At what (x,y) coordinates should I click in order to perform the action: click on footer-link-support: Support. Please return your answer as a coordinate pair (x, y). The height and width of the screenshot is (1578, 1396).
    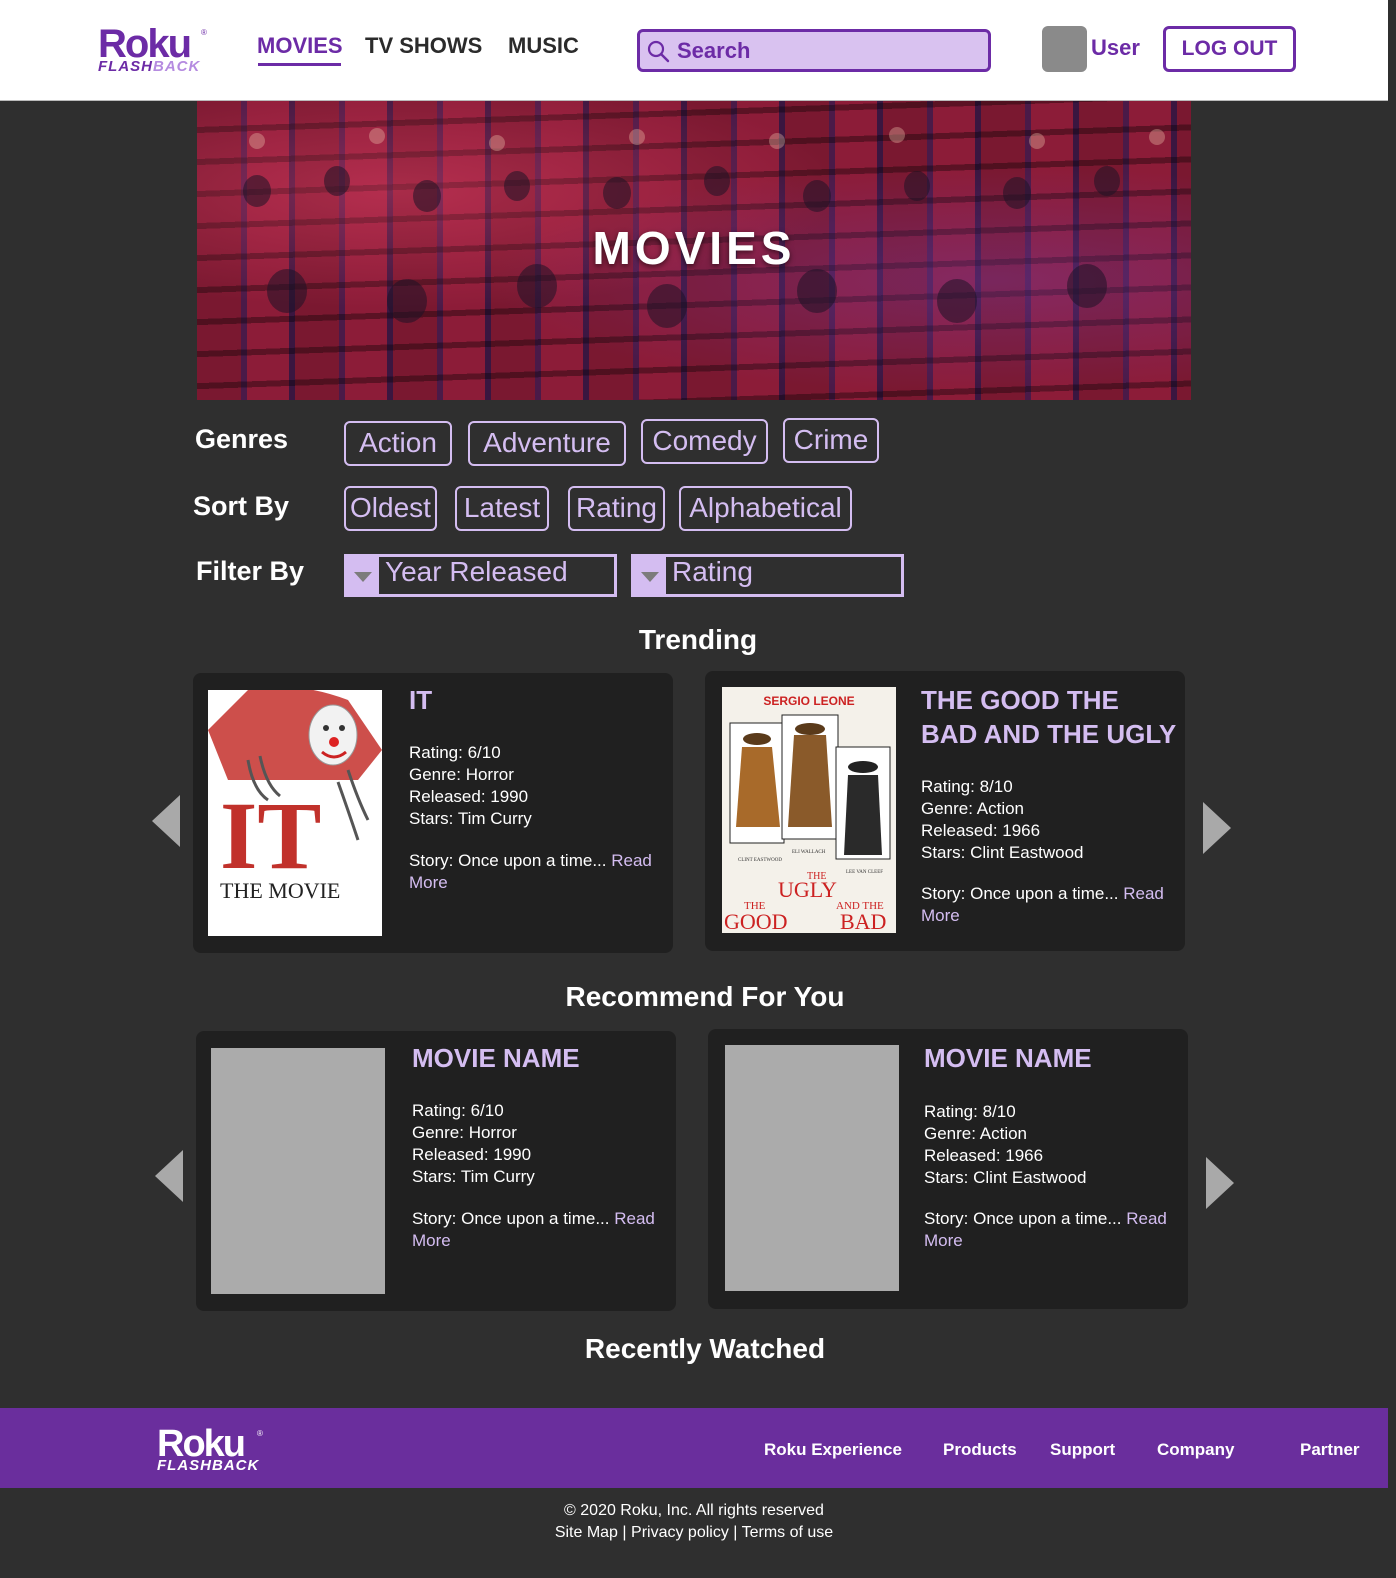
    Looking at the image, I should click on (1082, 1450).